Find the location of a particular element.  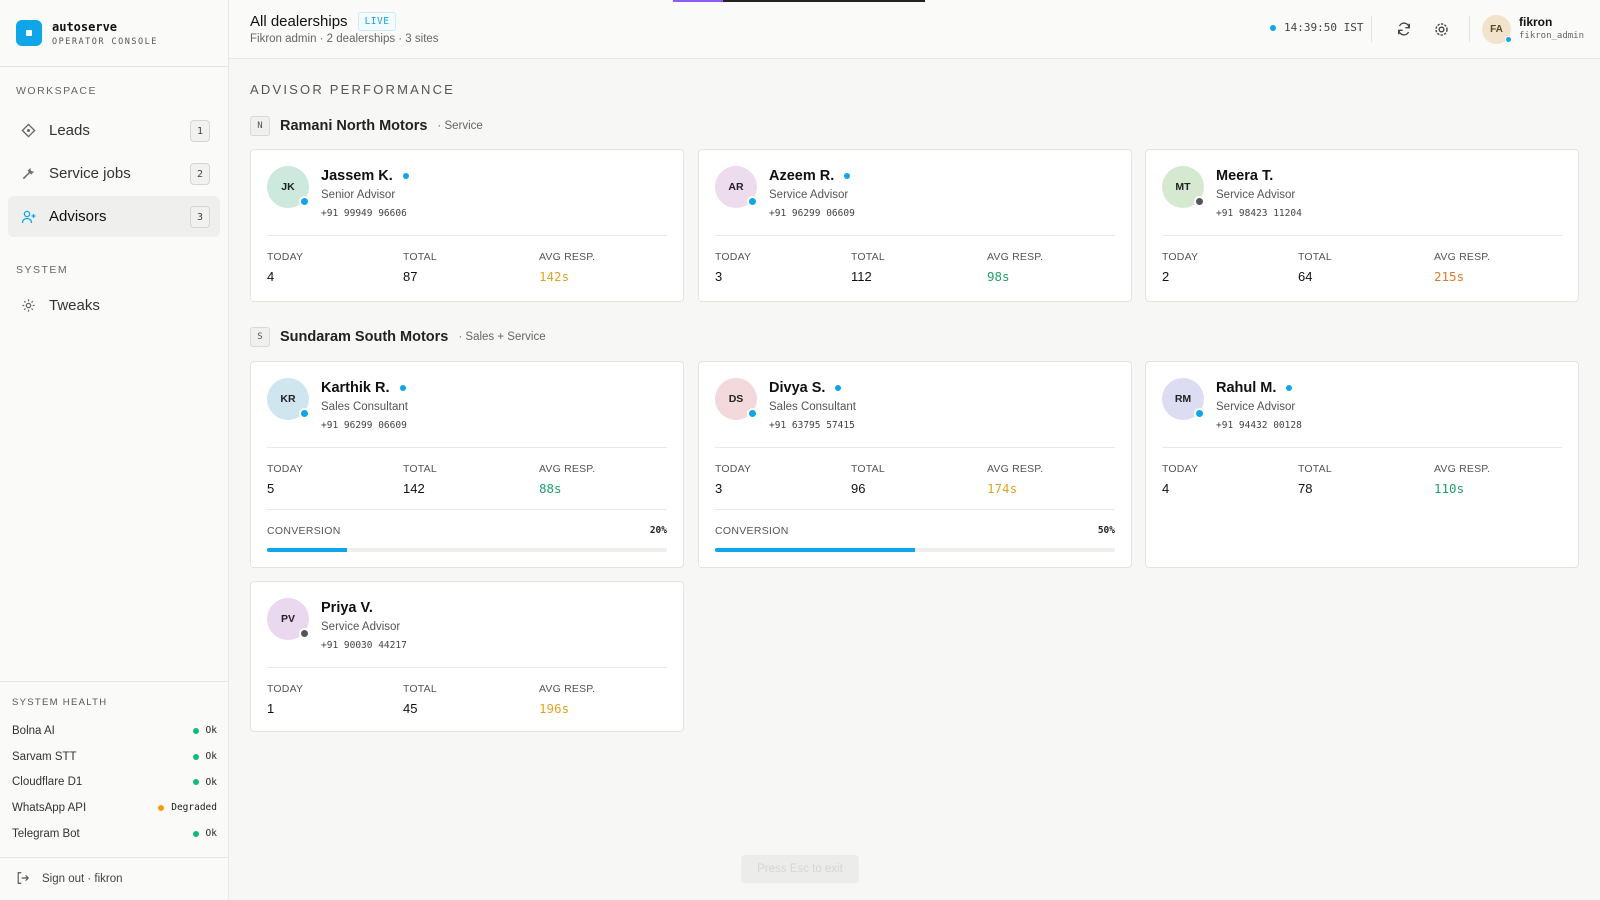

conversion-bar-fill is located at coordinates (307, 550).